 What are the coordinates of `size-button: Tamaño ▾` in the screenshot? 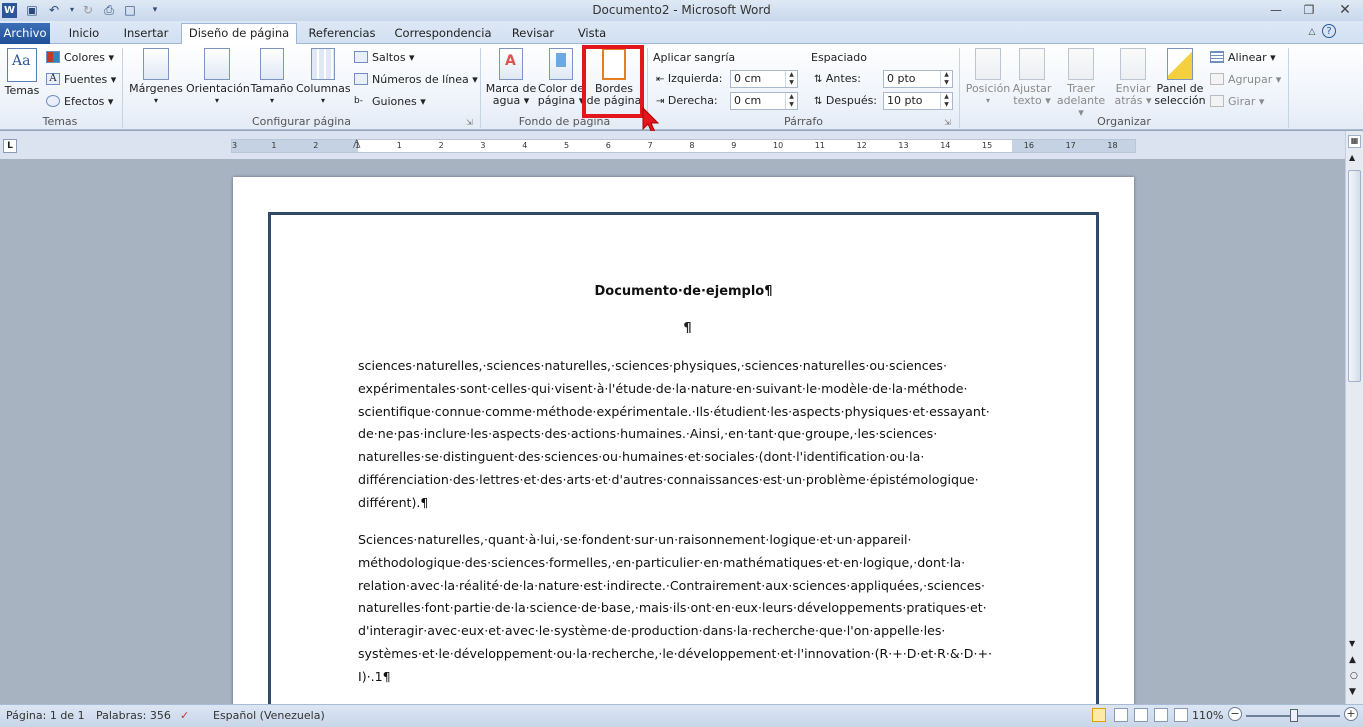 It's located at (272, 77).